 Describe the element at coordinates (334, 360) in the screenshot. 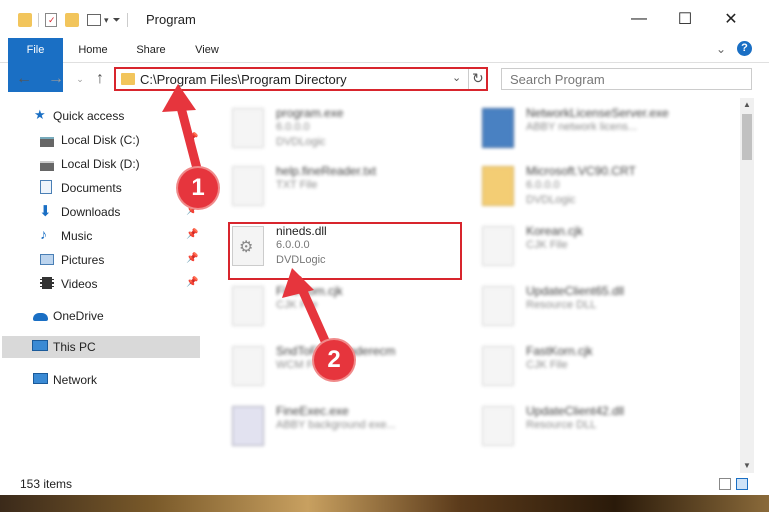

I see `step-badge-2: 2` at that location.